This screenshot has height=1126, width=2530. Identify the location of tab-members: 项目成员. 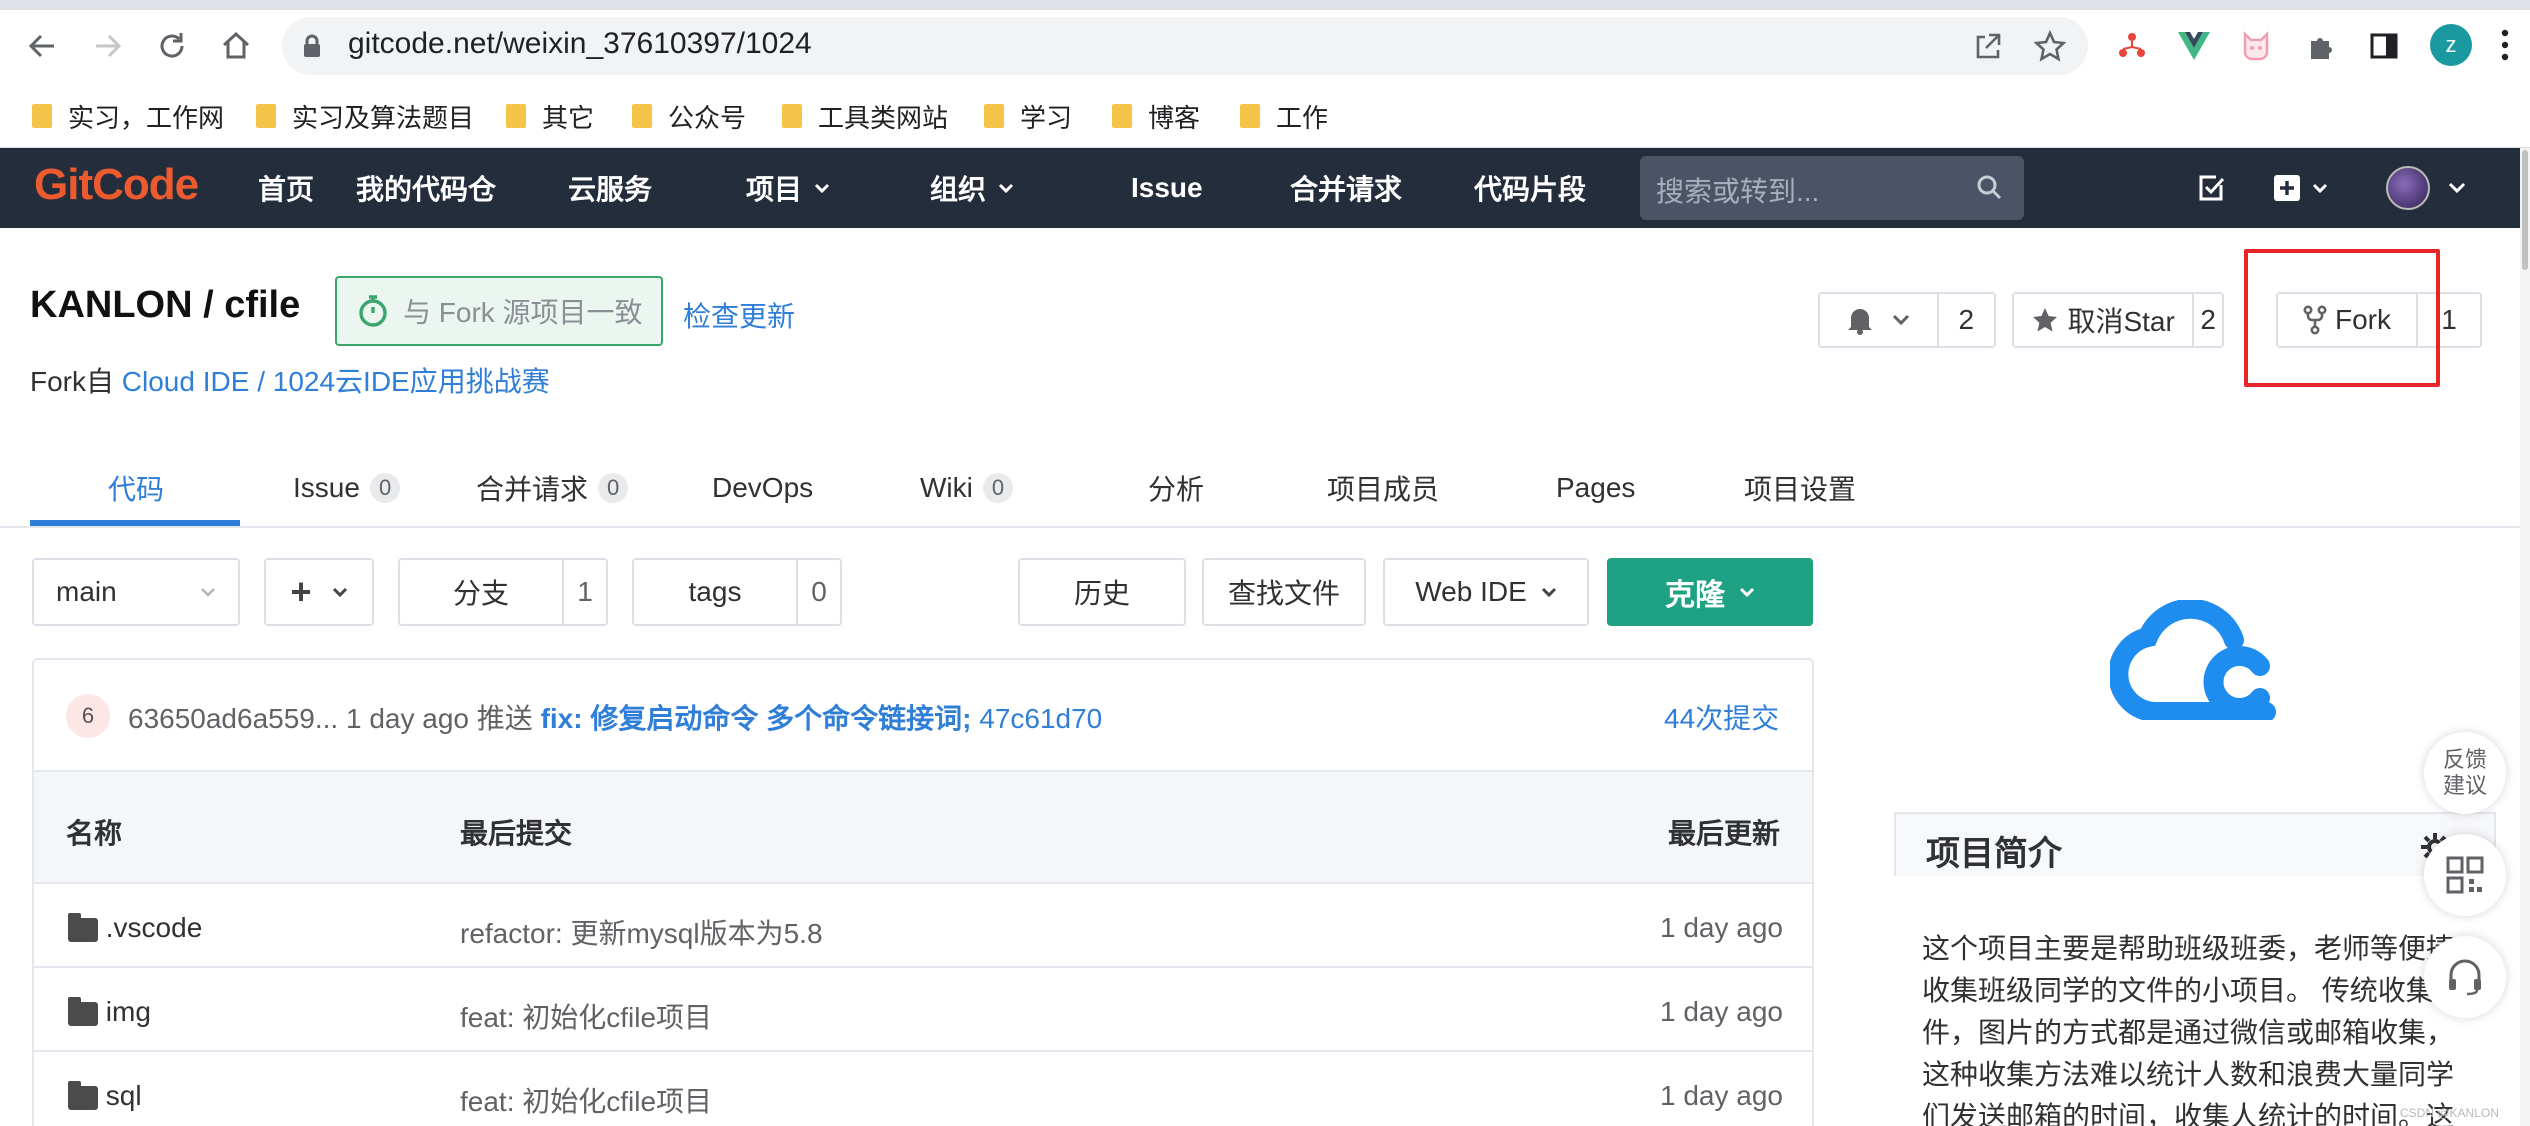
(1383, 488).